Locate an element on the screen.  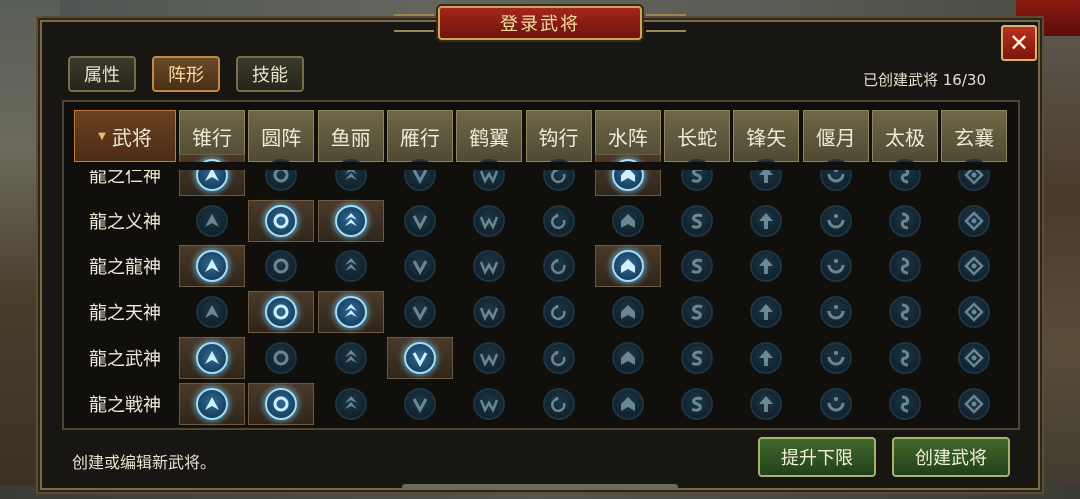
close-icon: ✕ is located at coordinates (1019, 43).